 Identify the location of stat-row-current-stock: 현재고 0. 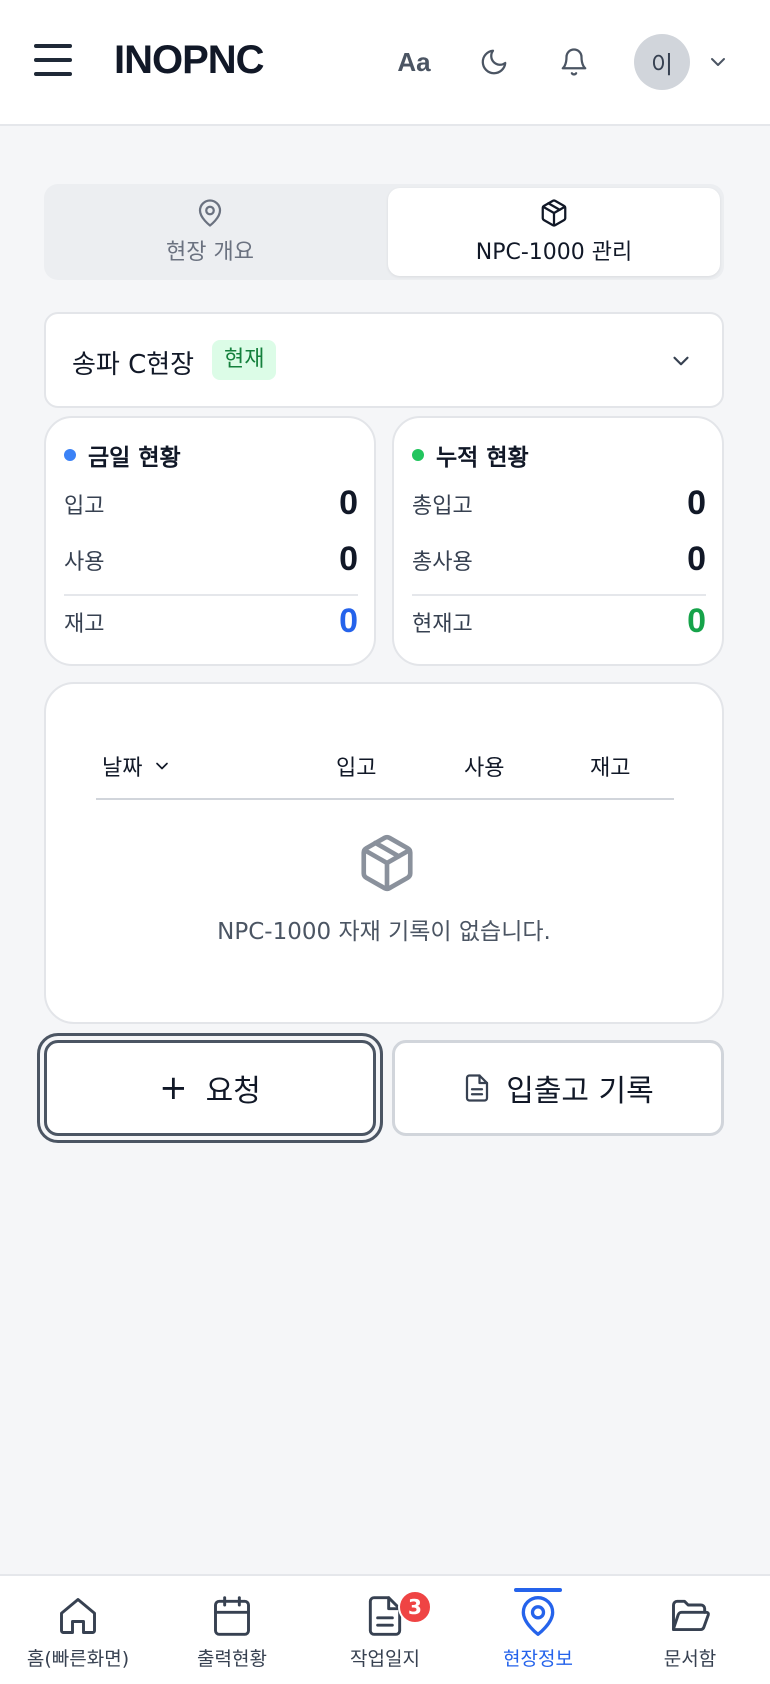
(559, 621).